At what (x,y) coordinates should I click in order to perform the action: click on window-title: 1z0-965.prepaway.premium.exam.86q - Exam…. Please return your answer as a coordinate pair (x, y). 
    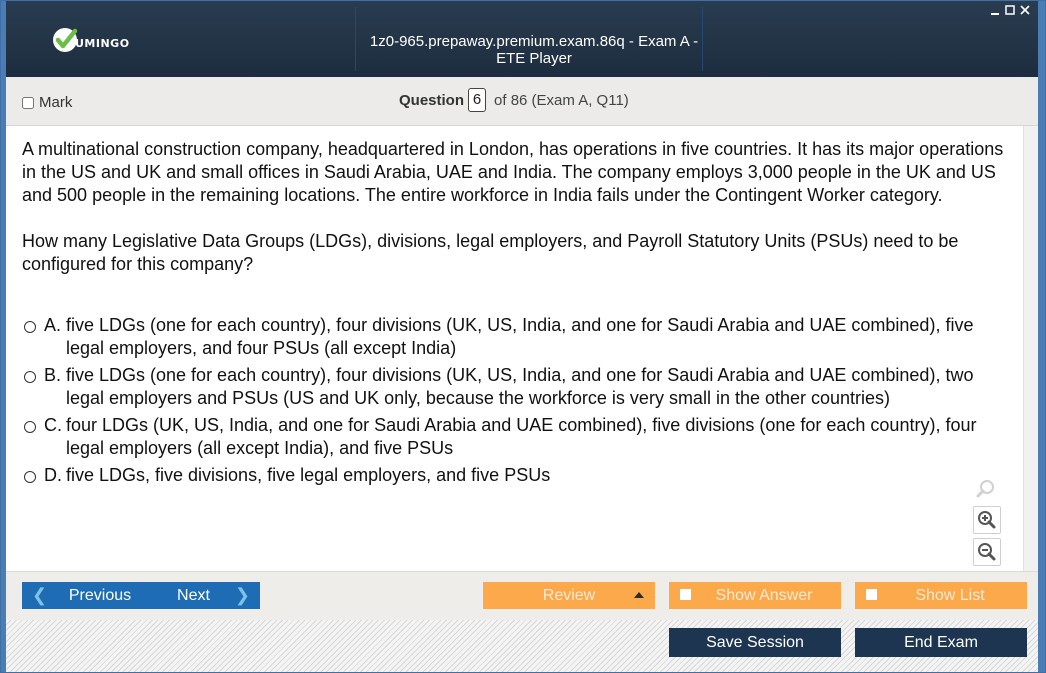
    Looking at the image, I should click on (534, 50).